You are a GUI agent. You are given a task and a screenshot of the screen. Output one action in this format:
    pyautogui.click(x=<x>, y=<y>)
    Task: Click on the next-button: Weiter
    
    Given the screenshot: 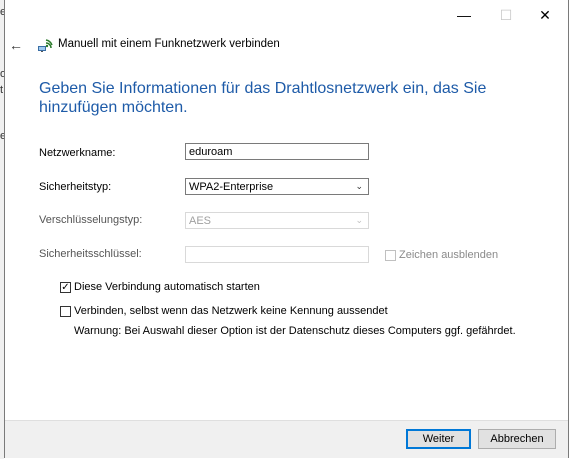 What is the action you would take?
    pyautogui.click(x=438, y=439)
    